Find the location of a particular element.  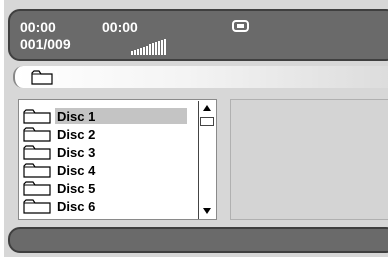

list-item: Disc 4 is located at coordinates (110, 170).